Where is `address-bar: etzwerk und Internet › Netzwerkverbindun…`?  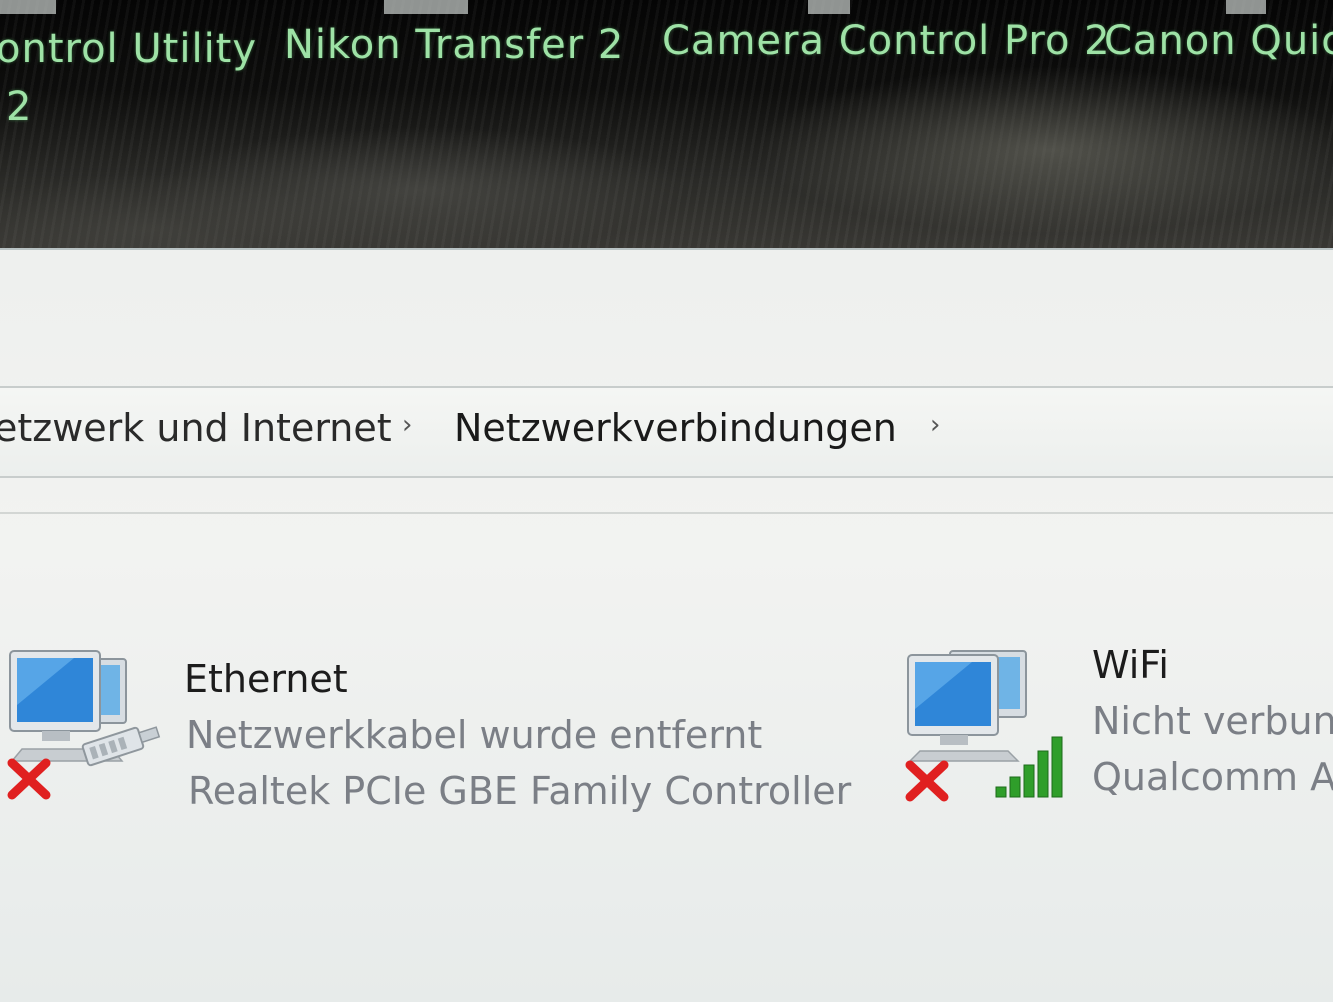 address-bar: etzwerk und Internet › Netzwerkverbindun… is located at coordinates (666, 432).